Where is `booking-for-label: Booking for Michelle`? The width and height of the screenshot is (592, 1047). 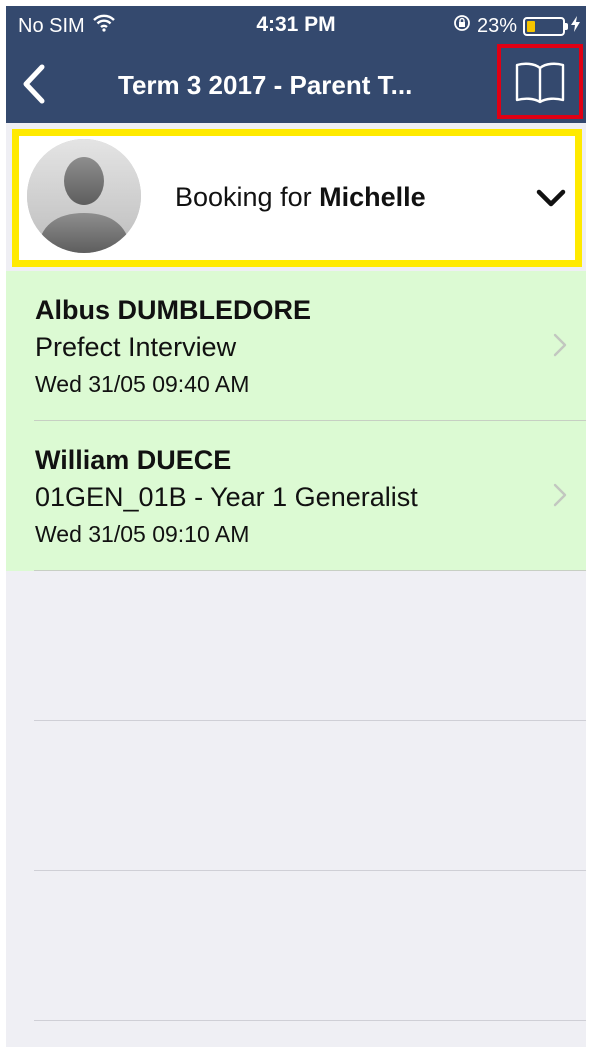
booking-for-label: Booking for Michelle is located at coordinates (300, 197).